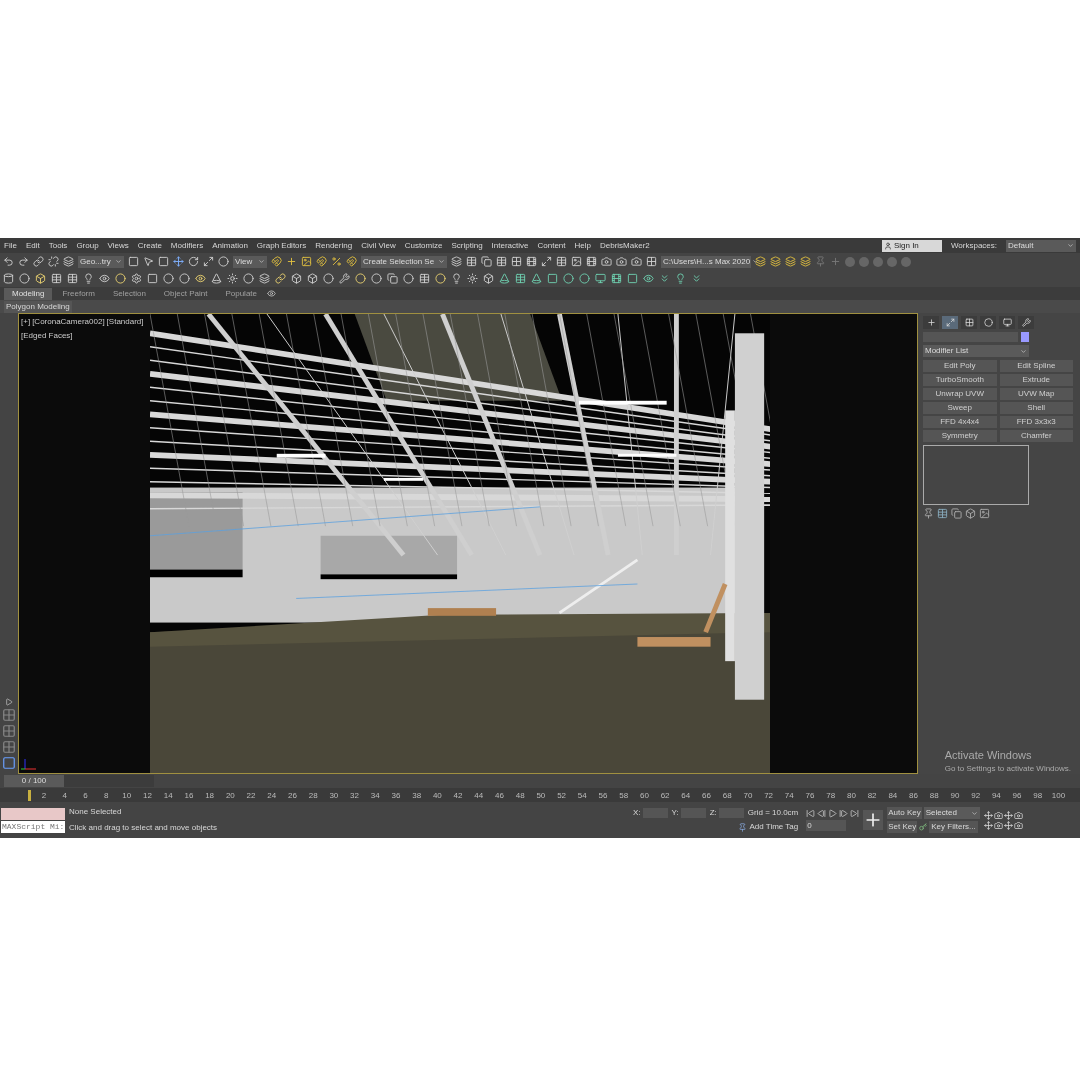 This screenshot has height=1080, width=1080. Describe the element at coordinates (87, 245) in the screenshot. I see `menu-item: Group` at that location.